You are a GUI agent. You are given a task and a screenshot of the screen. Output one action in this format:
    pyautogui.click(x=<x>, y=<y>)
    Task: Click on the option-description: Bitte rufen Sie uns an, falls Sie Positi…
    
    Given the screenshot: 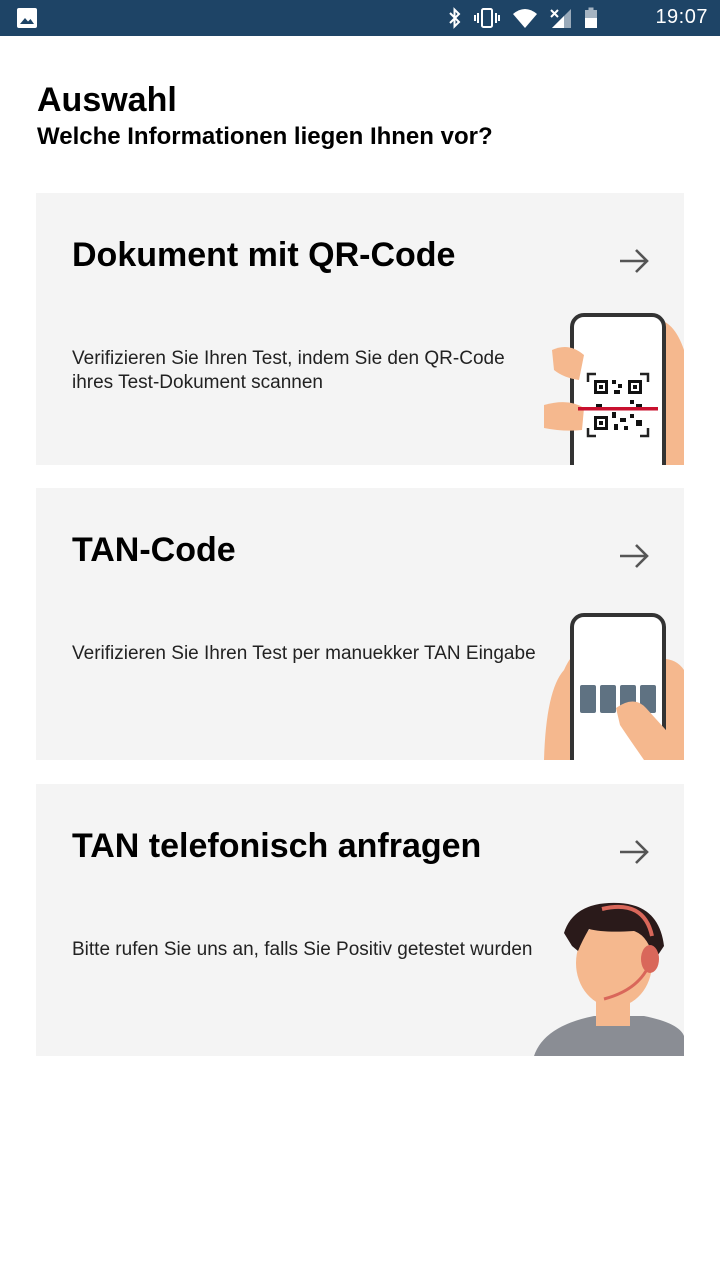 What is the action you would take?
    pyautogui.click(x=302, y=949)
    